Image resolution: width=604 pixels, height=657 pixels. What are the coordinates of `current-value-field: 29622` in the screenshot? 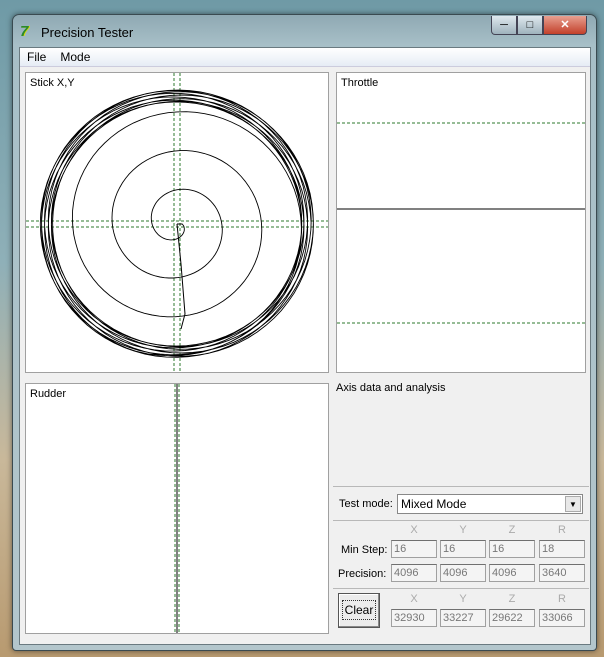 It's located at (512, 618).